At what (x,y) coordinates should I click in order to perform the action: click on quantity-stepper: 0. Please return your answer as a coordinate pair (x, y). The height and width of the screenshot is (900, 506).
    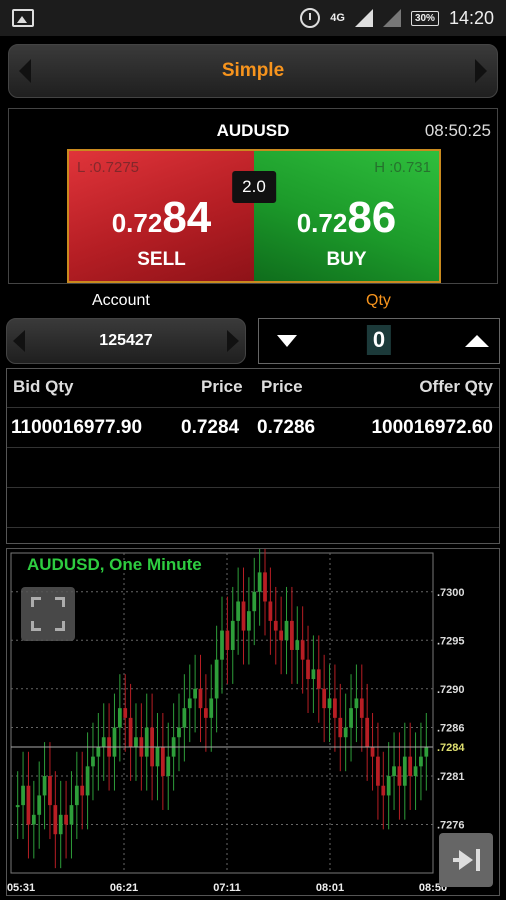
    Looking at the image, I should click on (379, 341).